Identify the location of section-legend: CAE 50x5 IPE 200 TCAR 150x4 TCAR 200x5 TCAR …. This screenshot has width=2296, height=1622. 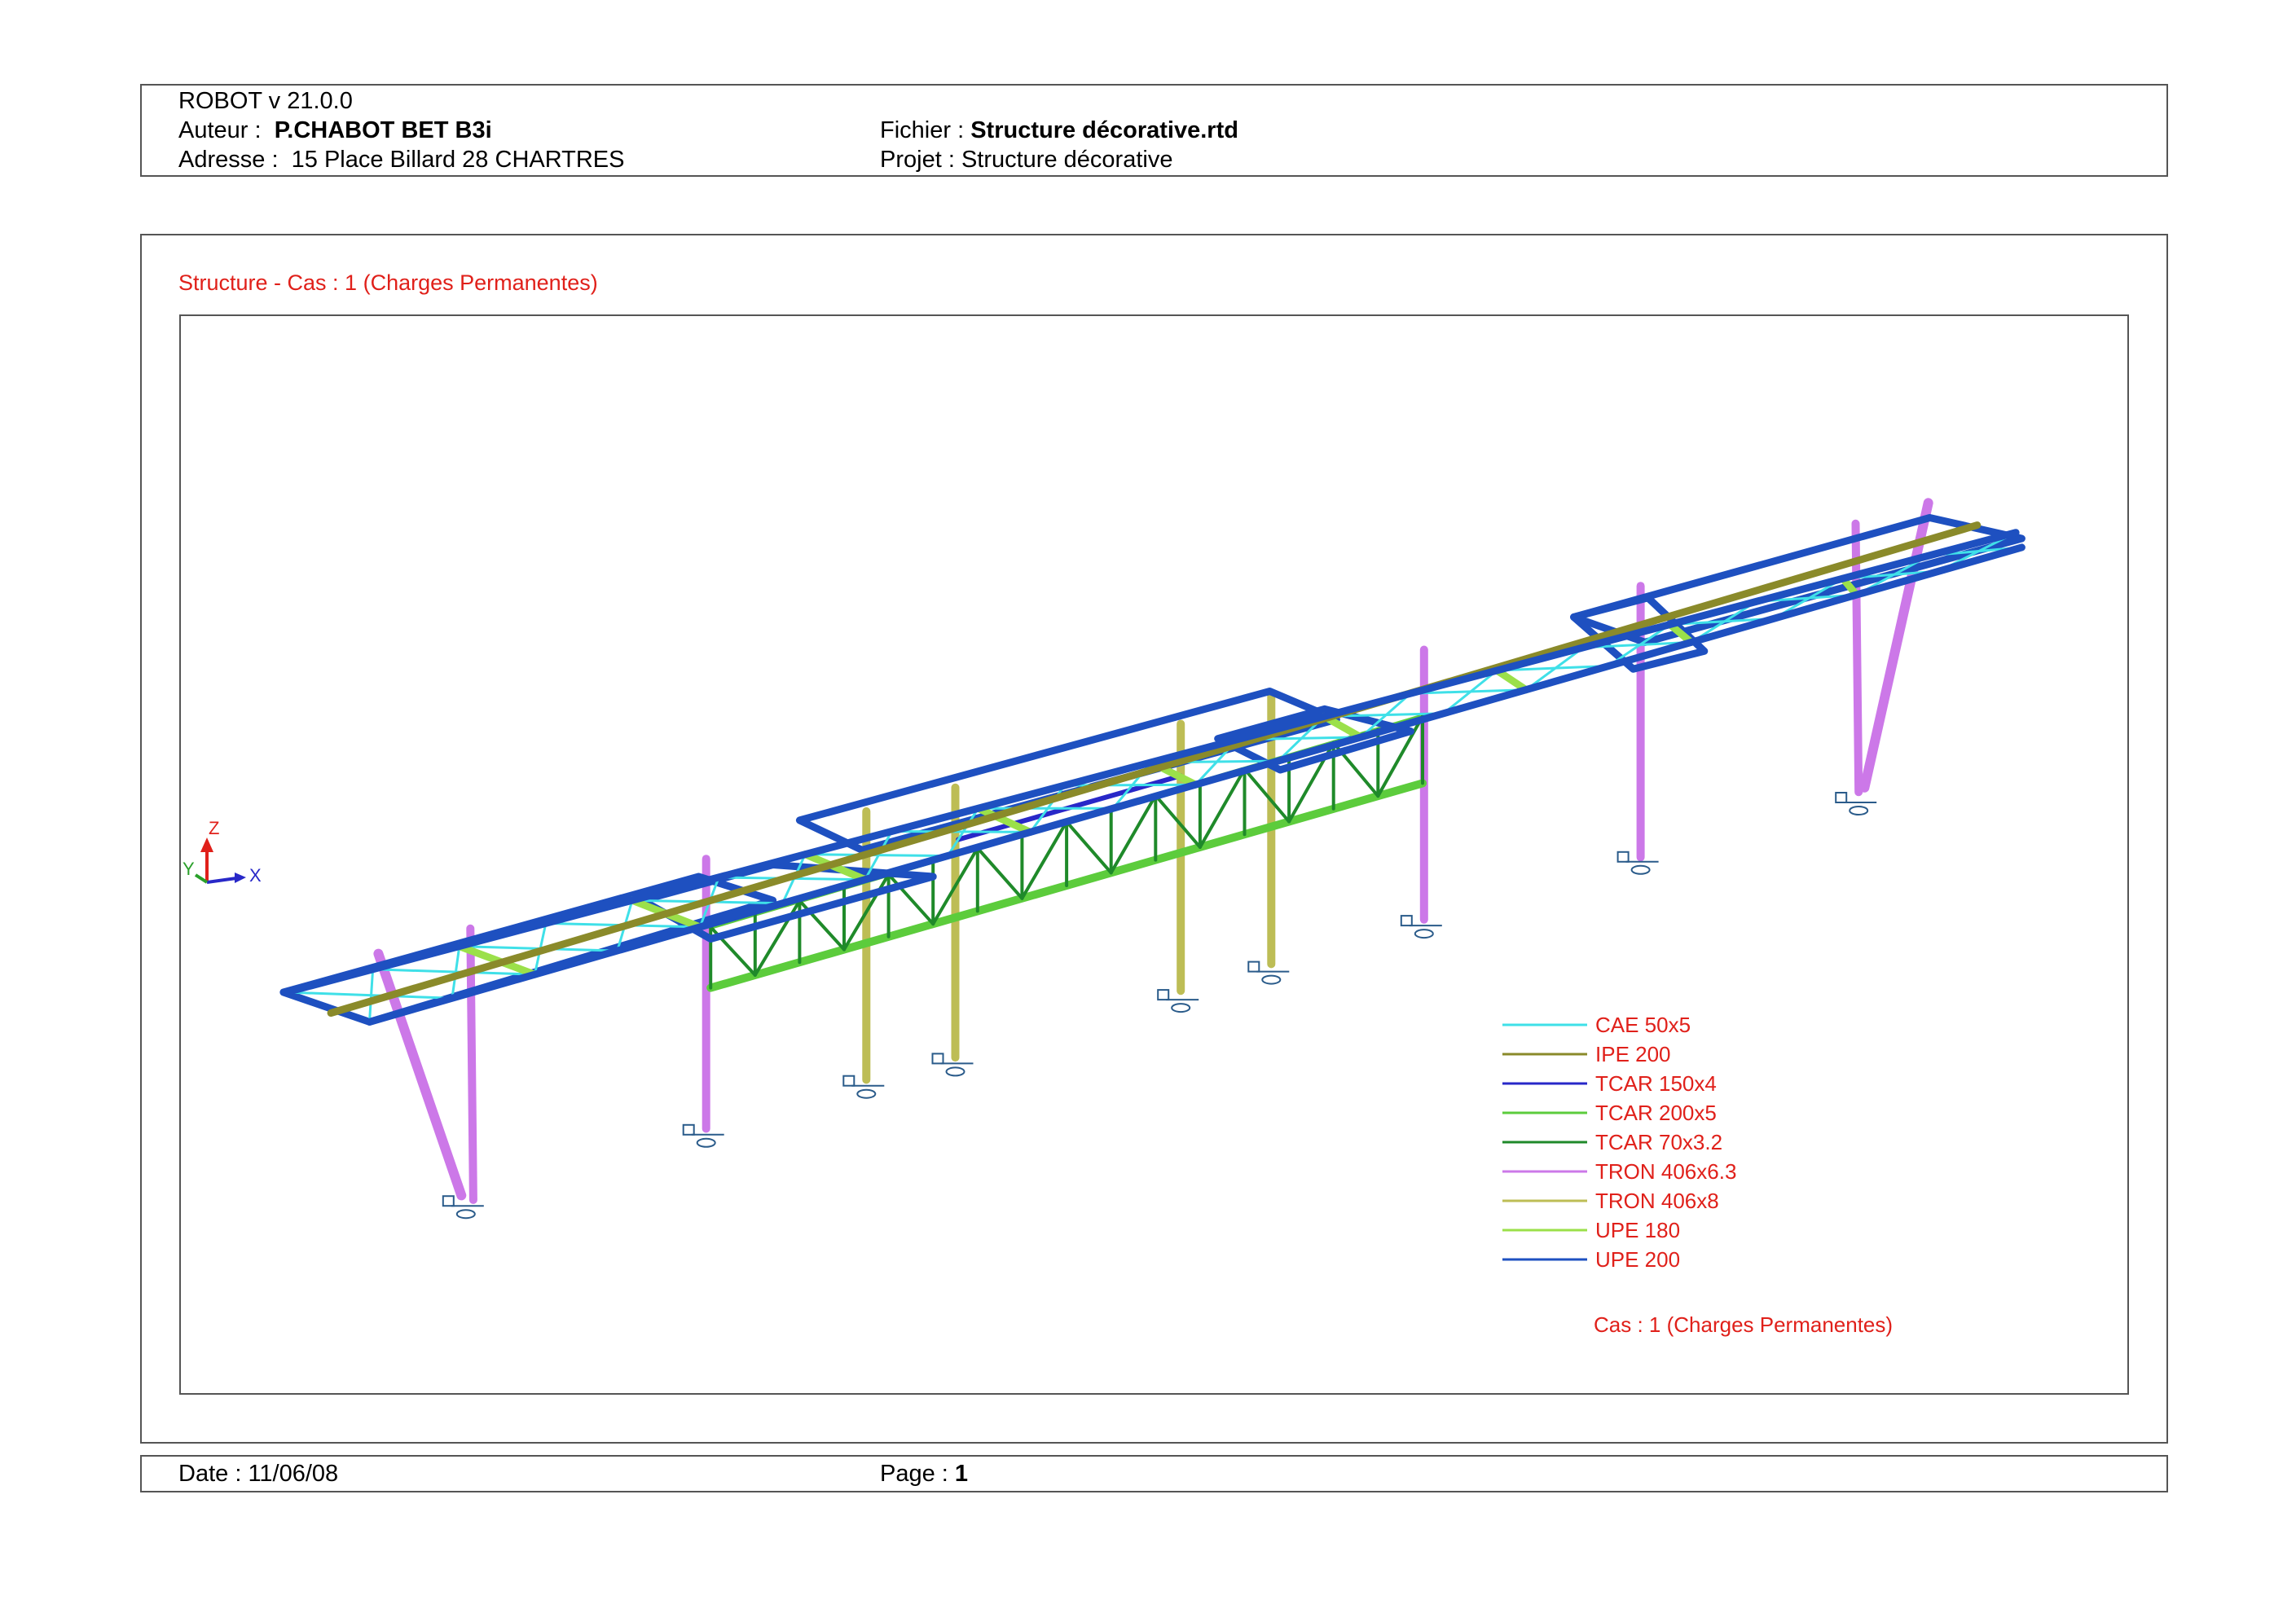
(1619, 1142).